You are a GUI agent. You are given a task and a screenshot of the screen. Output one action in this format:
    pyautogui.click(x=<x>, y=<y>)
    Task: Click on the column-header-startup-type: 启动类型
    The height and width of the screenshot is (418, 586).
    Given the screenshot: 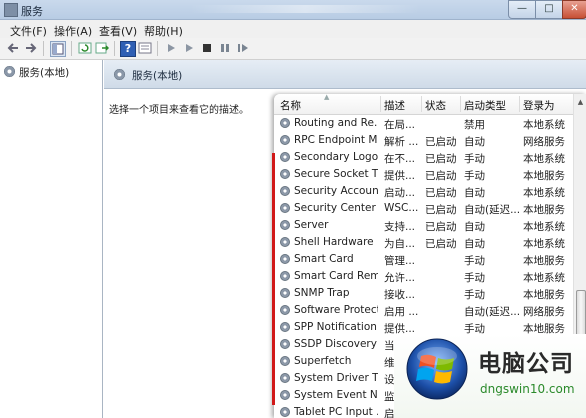 What is the action you would take?
    pyautogui.click(x=485, y=105)
    